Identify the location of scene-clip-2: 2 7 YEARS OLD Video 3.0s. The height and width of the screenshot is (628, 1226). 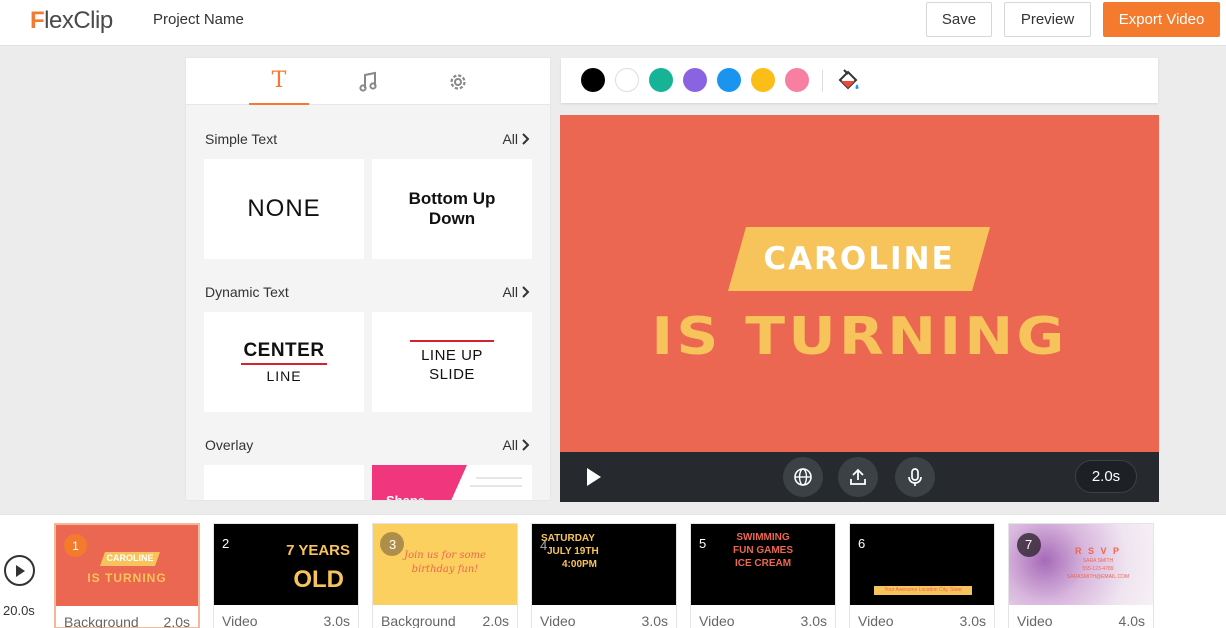
(286, 575).